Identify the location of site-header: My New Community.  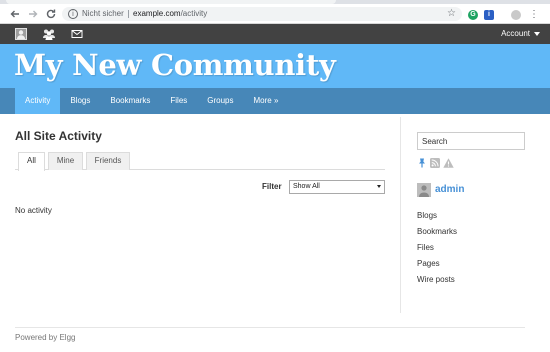
(275, 66).